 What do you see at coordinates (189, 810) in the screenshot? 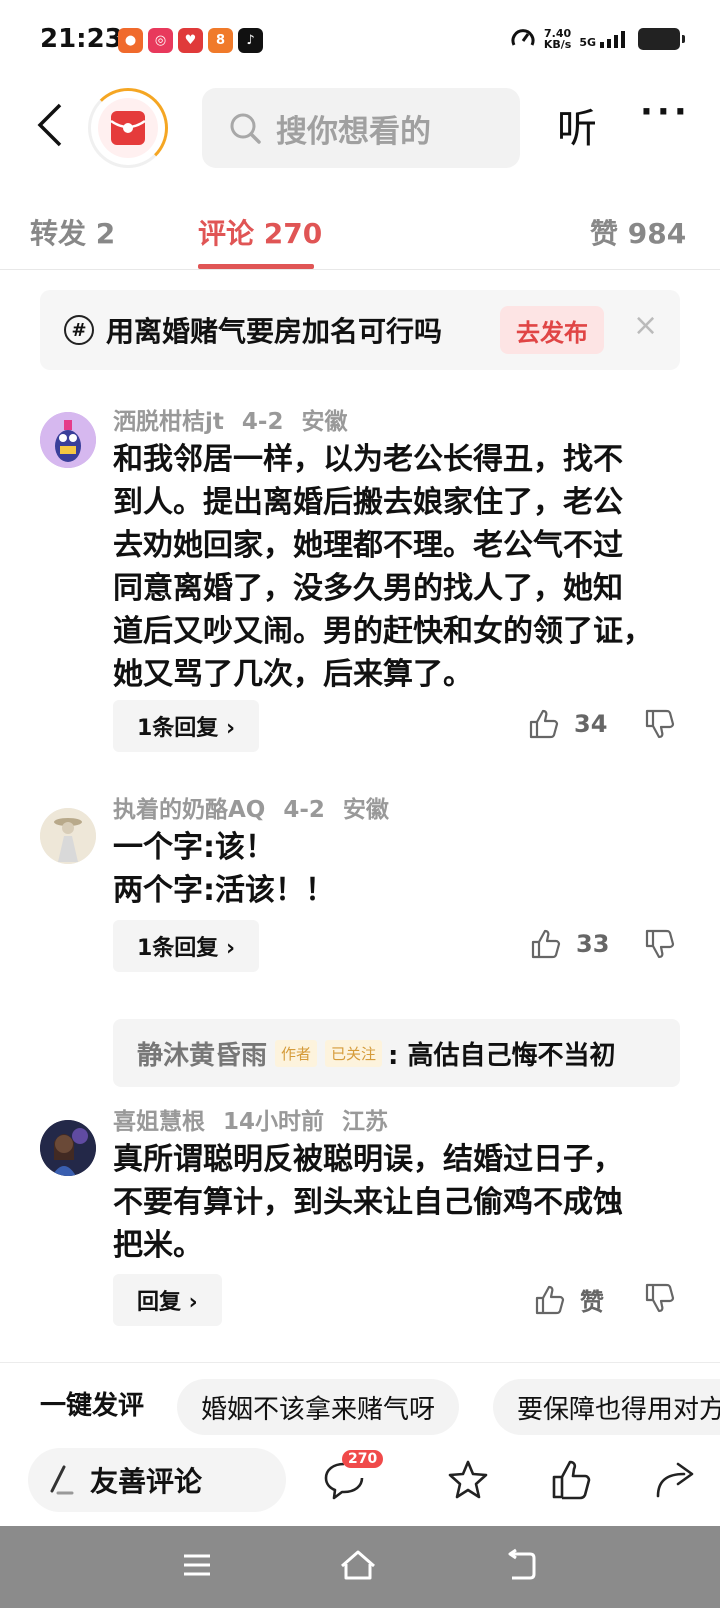
I see `comment-author: 执着的奶酪AQ` at bounding box center [189, 810].